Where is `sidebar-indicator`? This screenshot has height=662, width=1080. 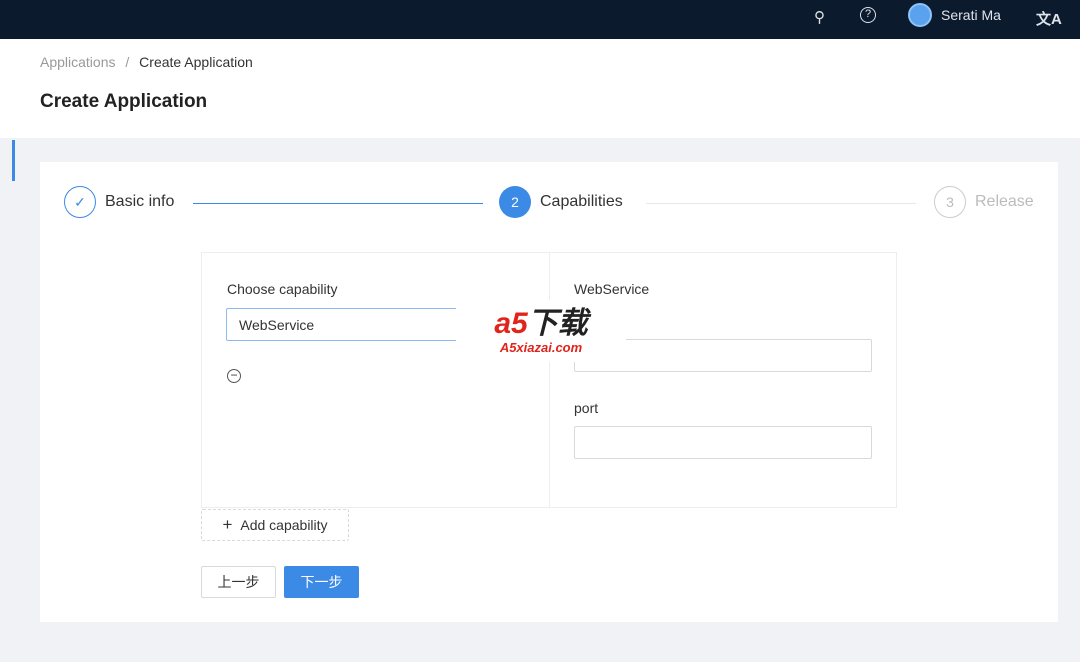 sidebar-indicator is located at coordinates (13, 160).